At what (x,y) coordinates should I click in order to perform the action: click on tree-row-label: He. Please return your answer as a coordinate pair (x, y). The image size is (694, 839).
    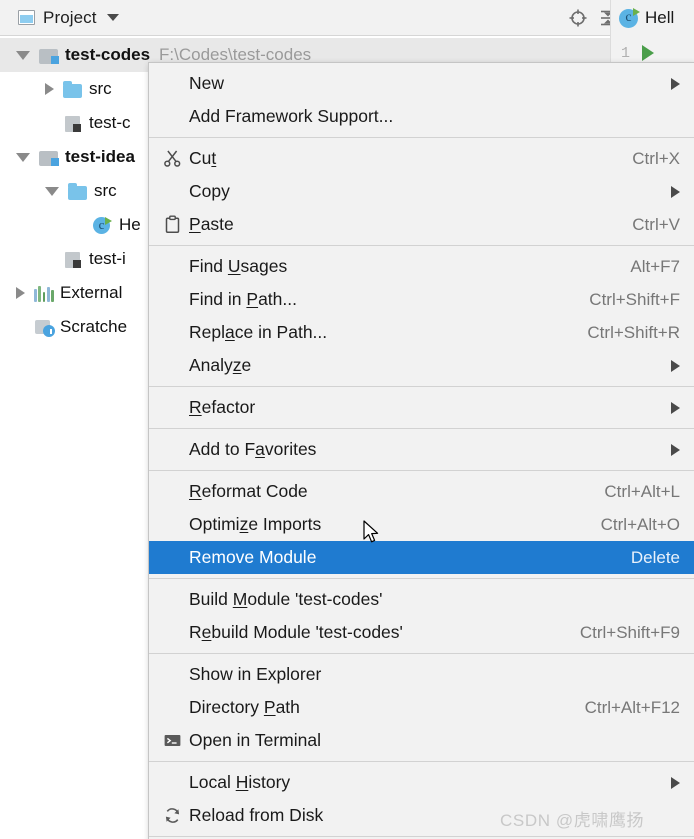
    Looking at the image, I should click on (130, 224).